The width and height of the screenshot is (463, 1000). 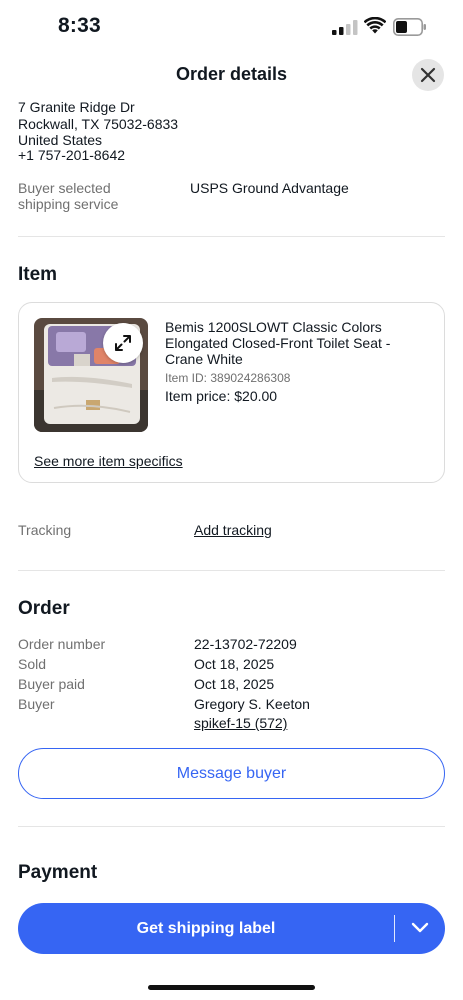 What do you see at coordinates (231, 773) in the screenshot?
I see `message-buyer-button: Message buyer` at bounding box center [231, 773].